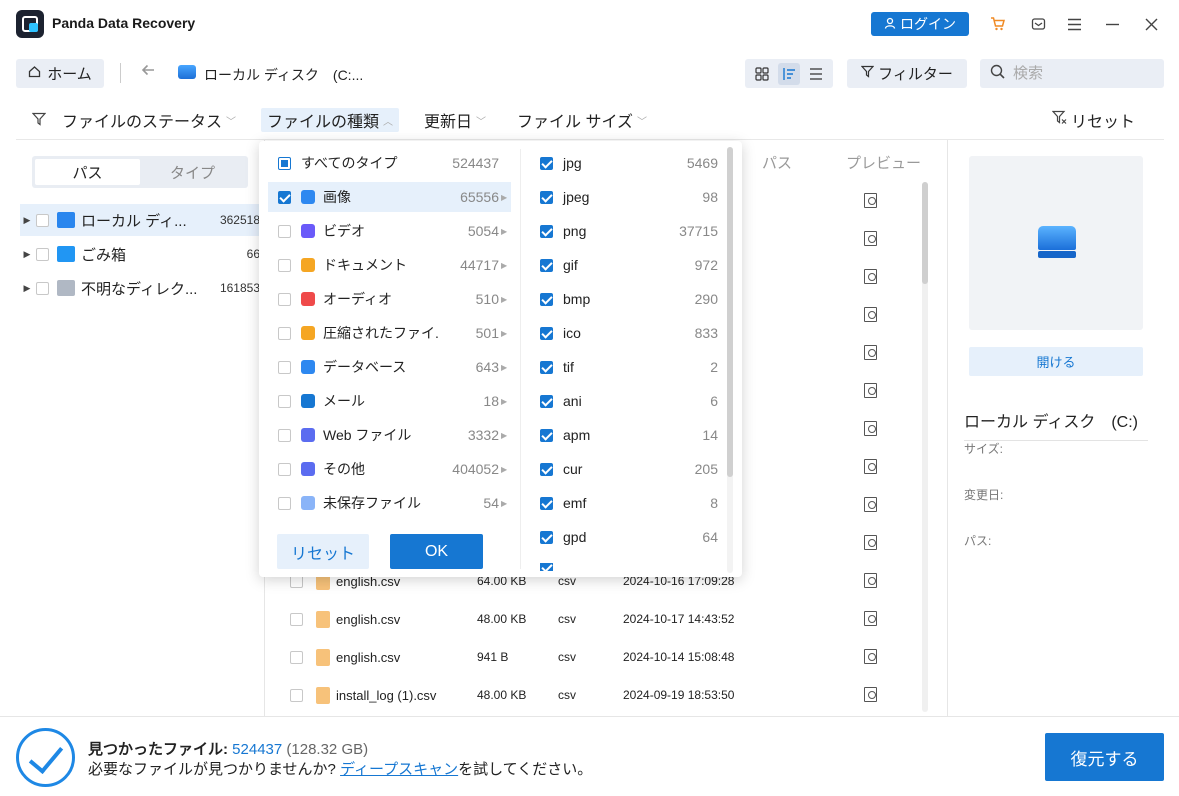 This screenshot has height=796, width=1179. I want to click on extension-item: emf 8, so click(628, 503).